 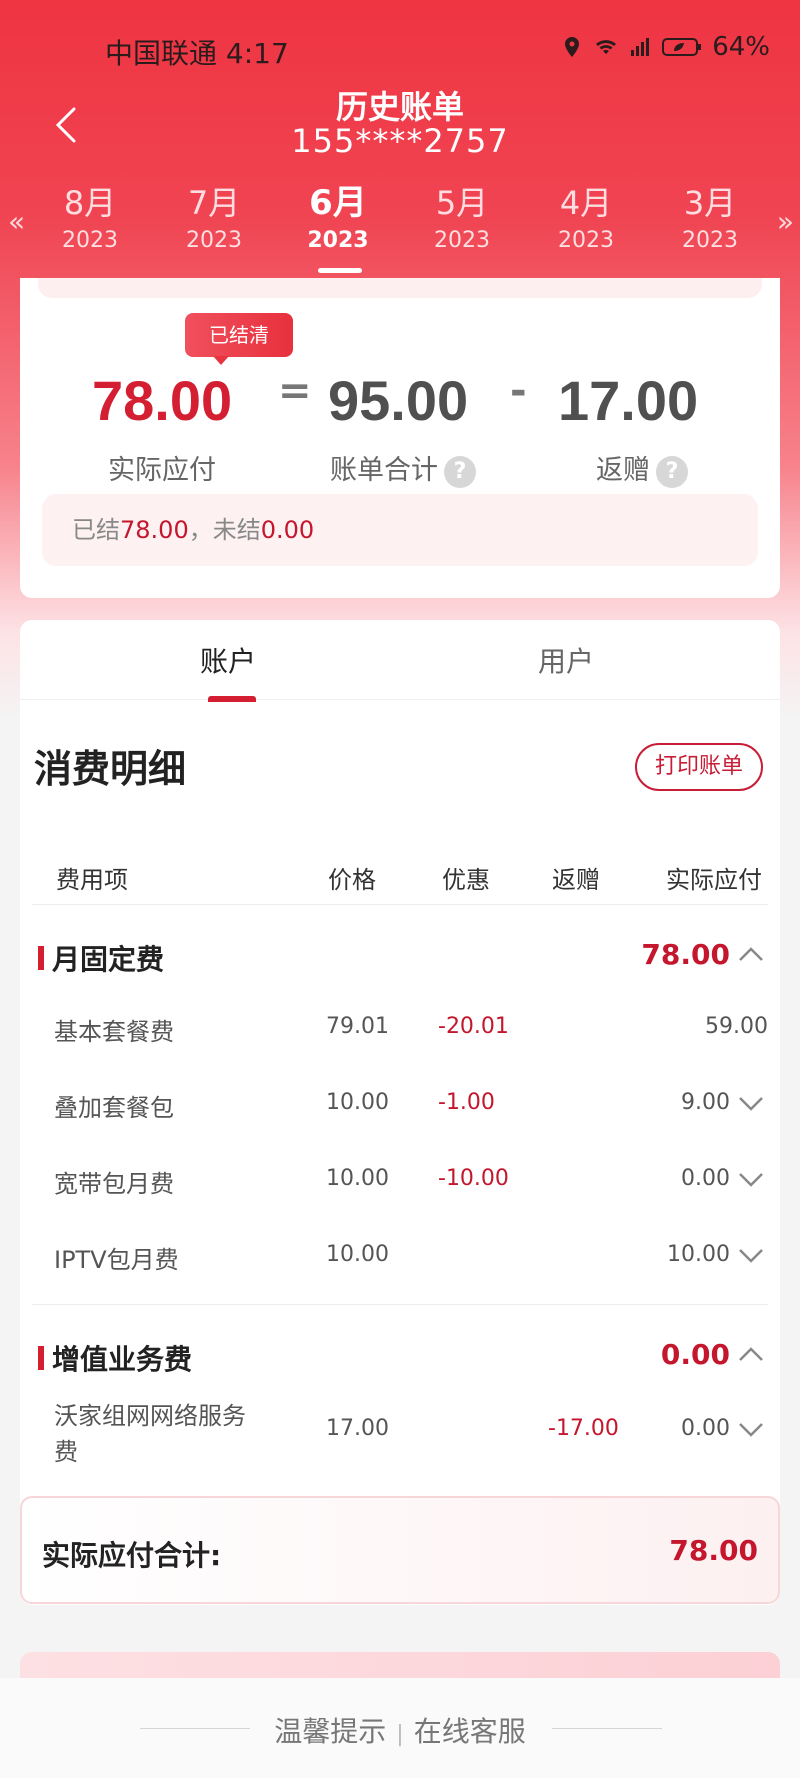 What do you see at coordinates (466, 880) in the screenshot?
I see `col-discount: 优惠` at bounding box center [466, 880].